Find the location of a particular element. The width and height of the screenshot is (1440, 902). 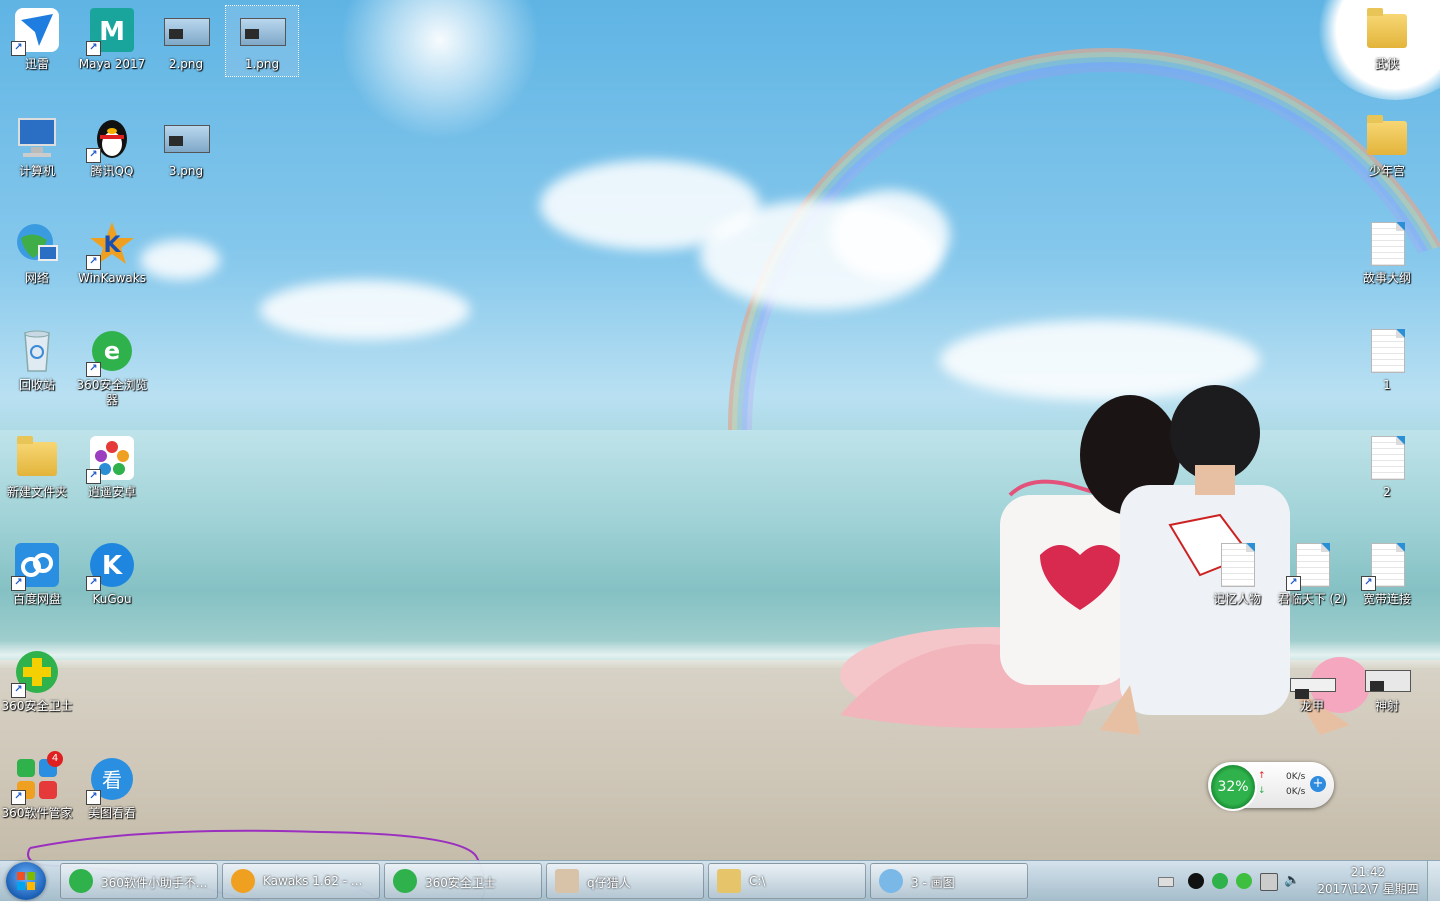

upload-speed: 0K/s is located at coordinates (1296, 777).